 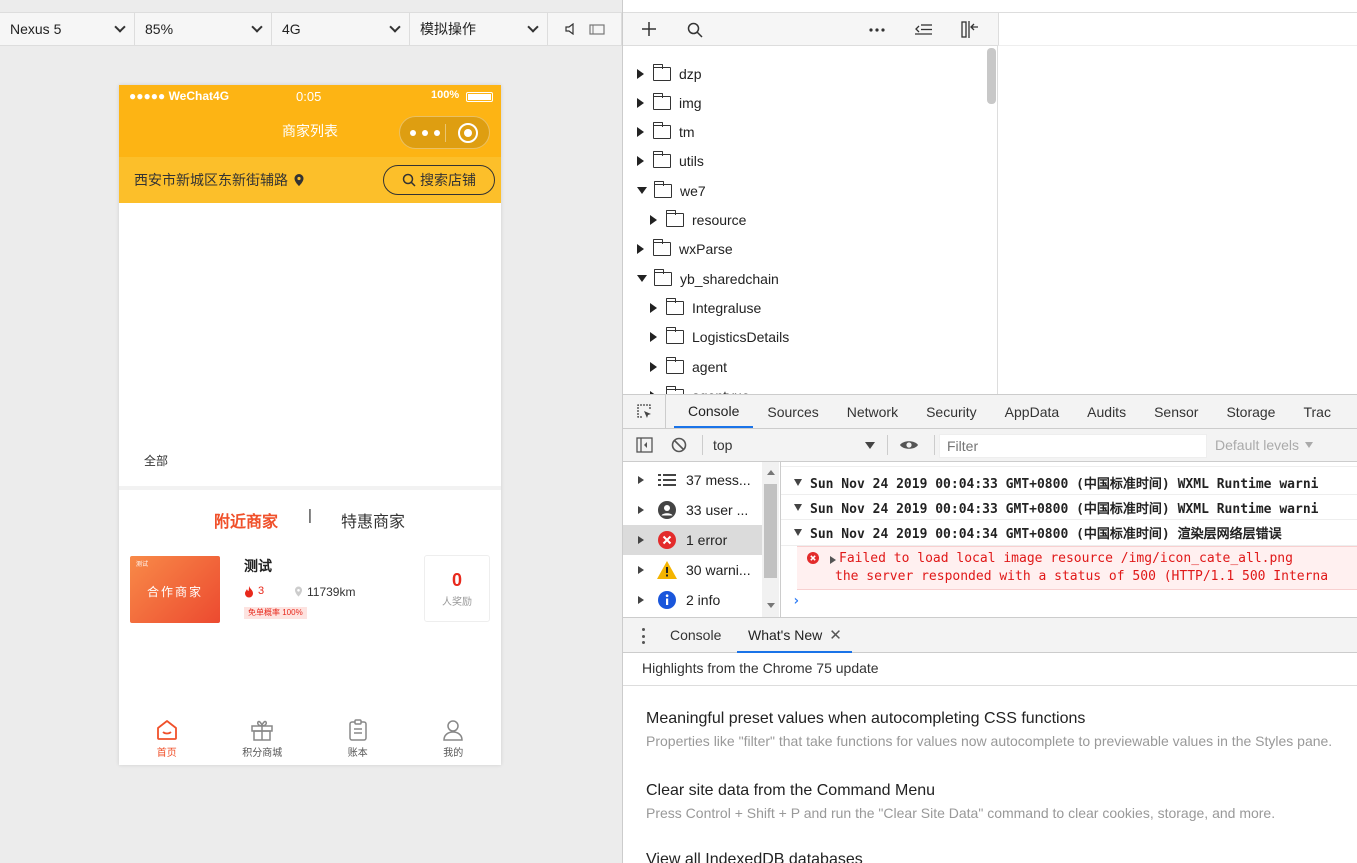 I want to click on speaker-icon, so click(x=570, y=29).